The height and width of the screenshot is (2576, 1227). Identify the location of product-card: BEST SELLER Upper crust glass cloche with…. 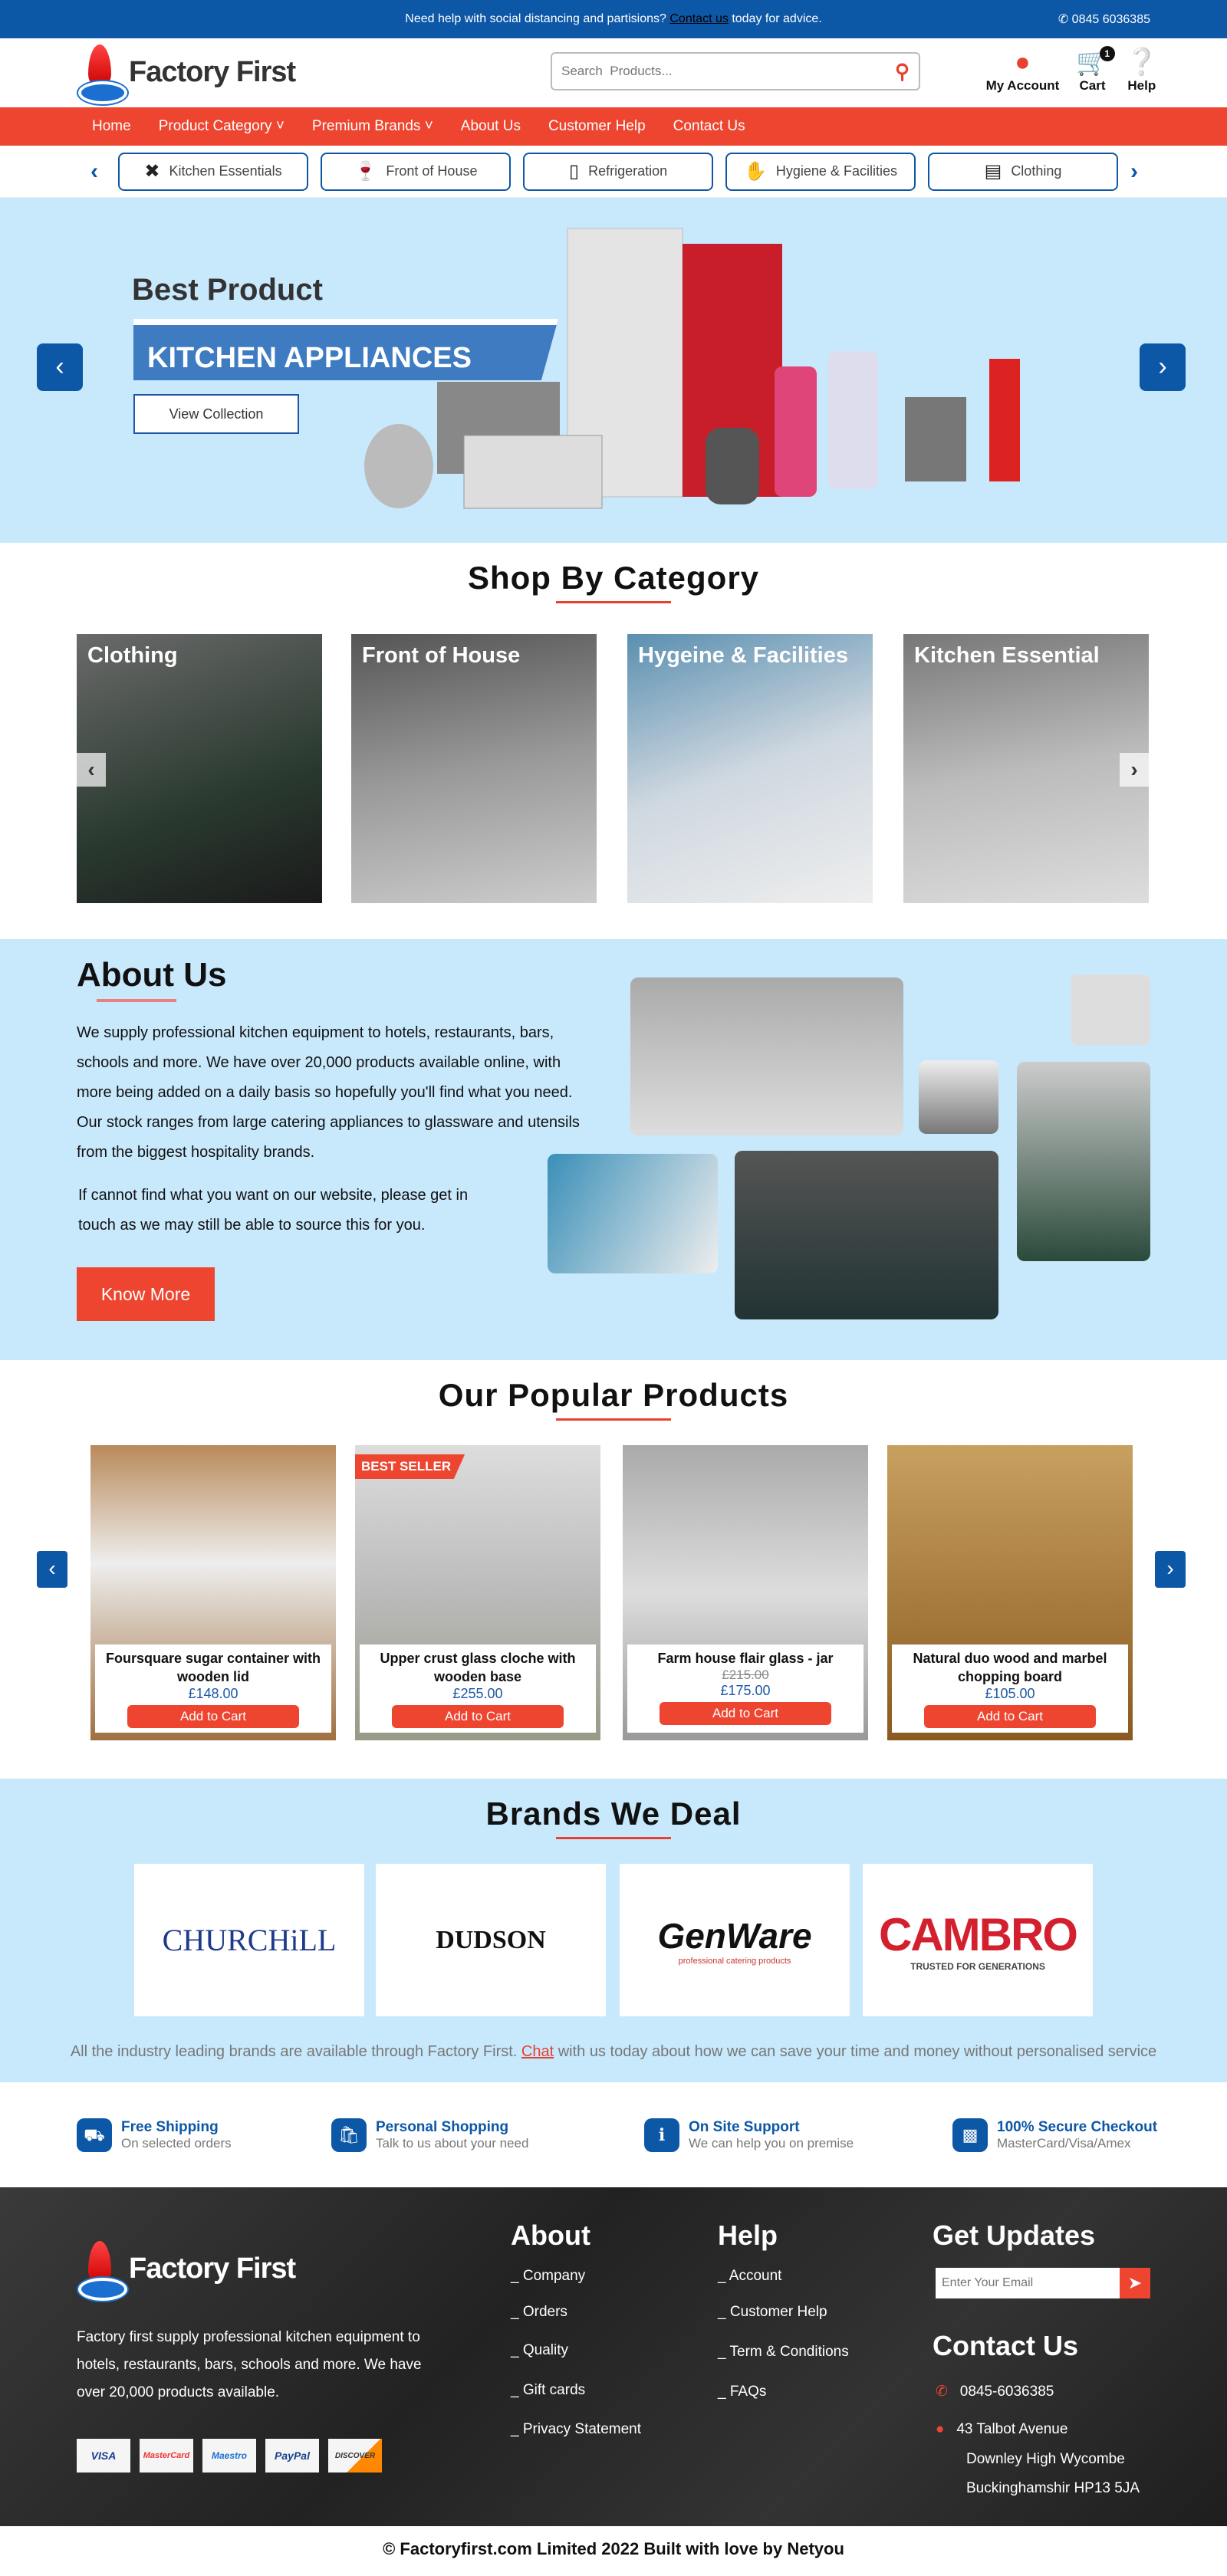
(477, 1593).